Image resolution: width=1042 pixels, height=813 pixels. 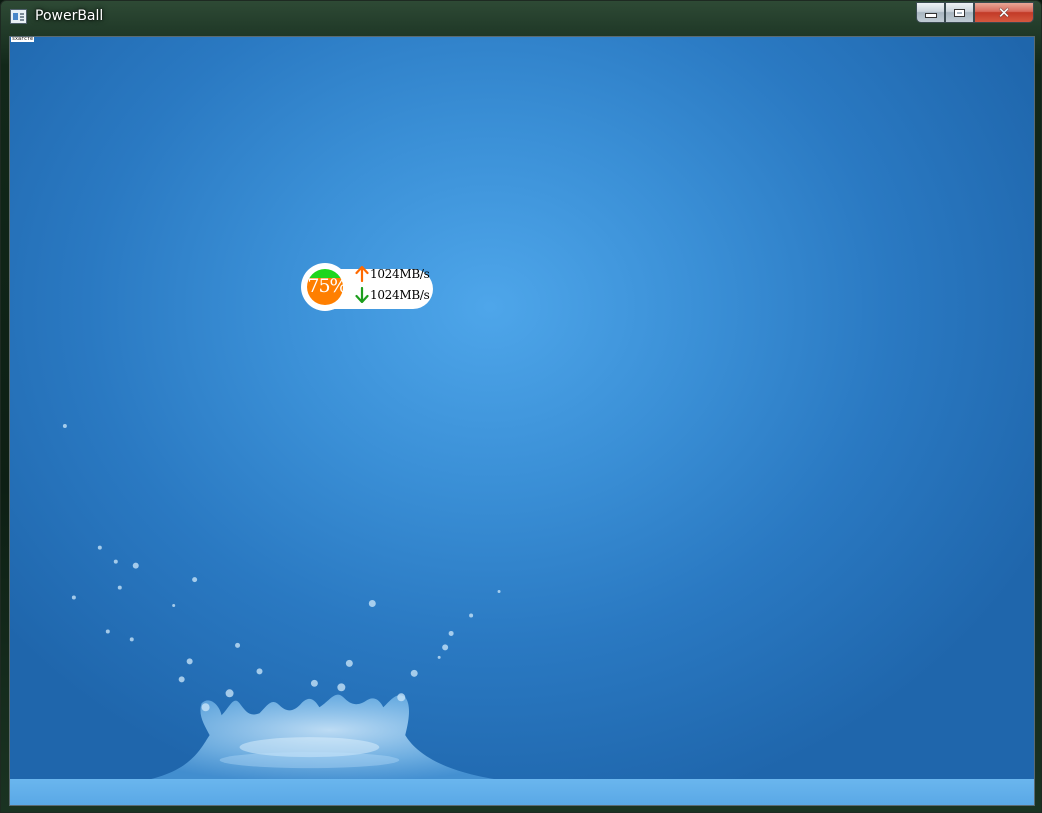 I want to click on powerball-widget: 75% 1024MB/s 1024MB/s, so click(x=369, y=288).